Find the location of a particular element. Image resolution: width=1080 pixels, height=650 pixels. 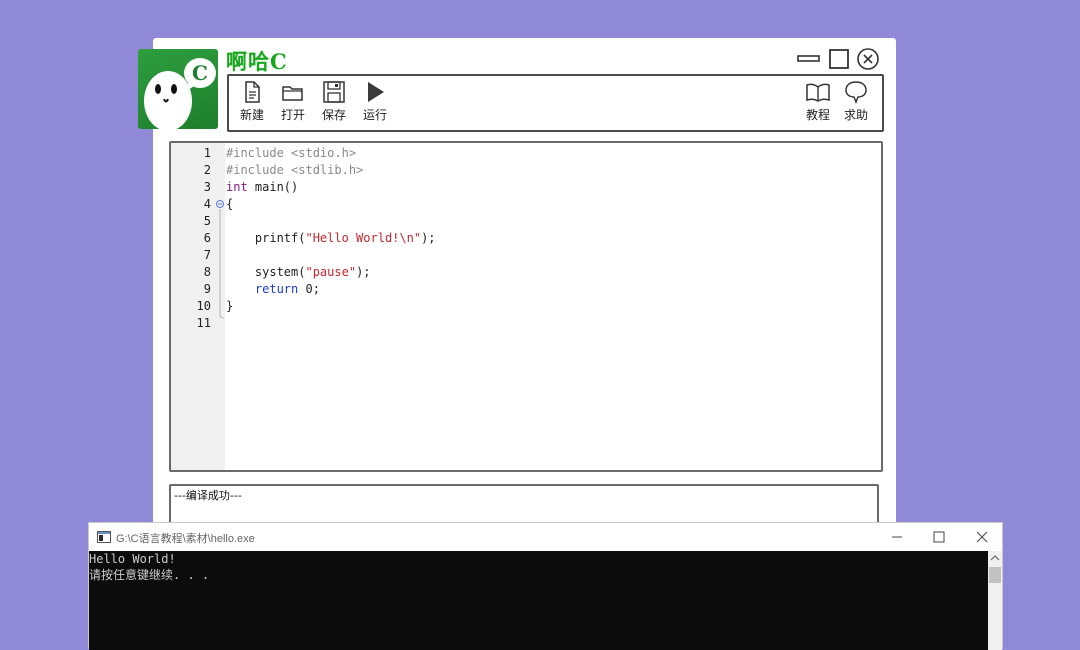

line-number: 8 is located at coordinates (207, 272).